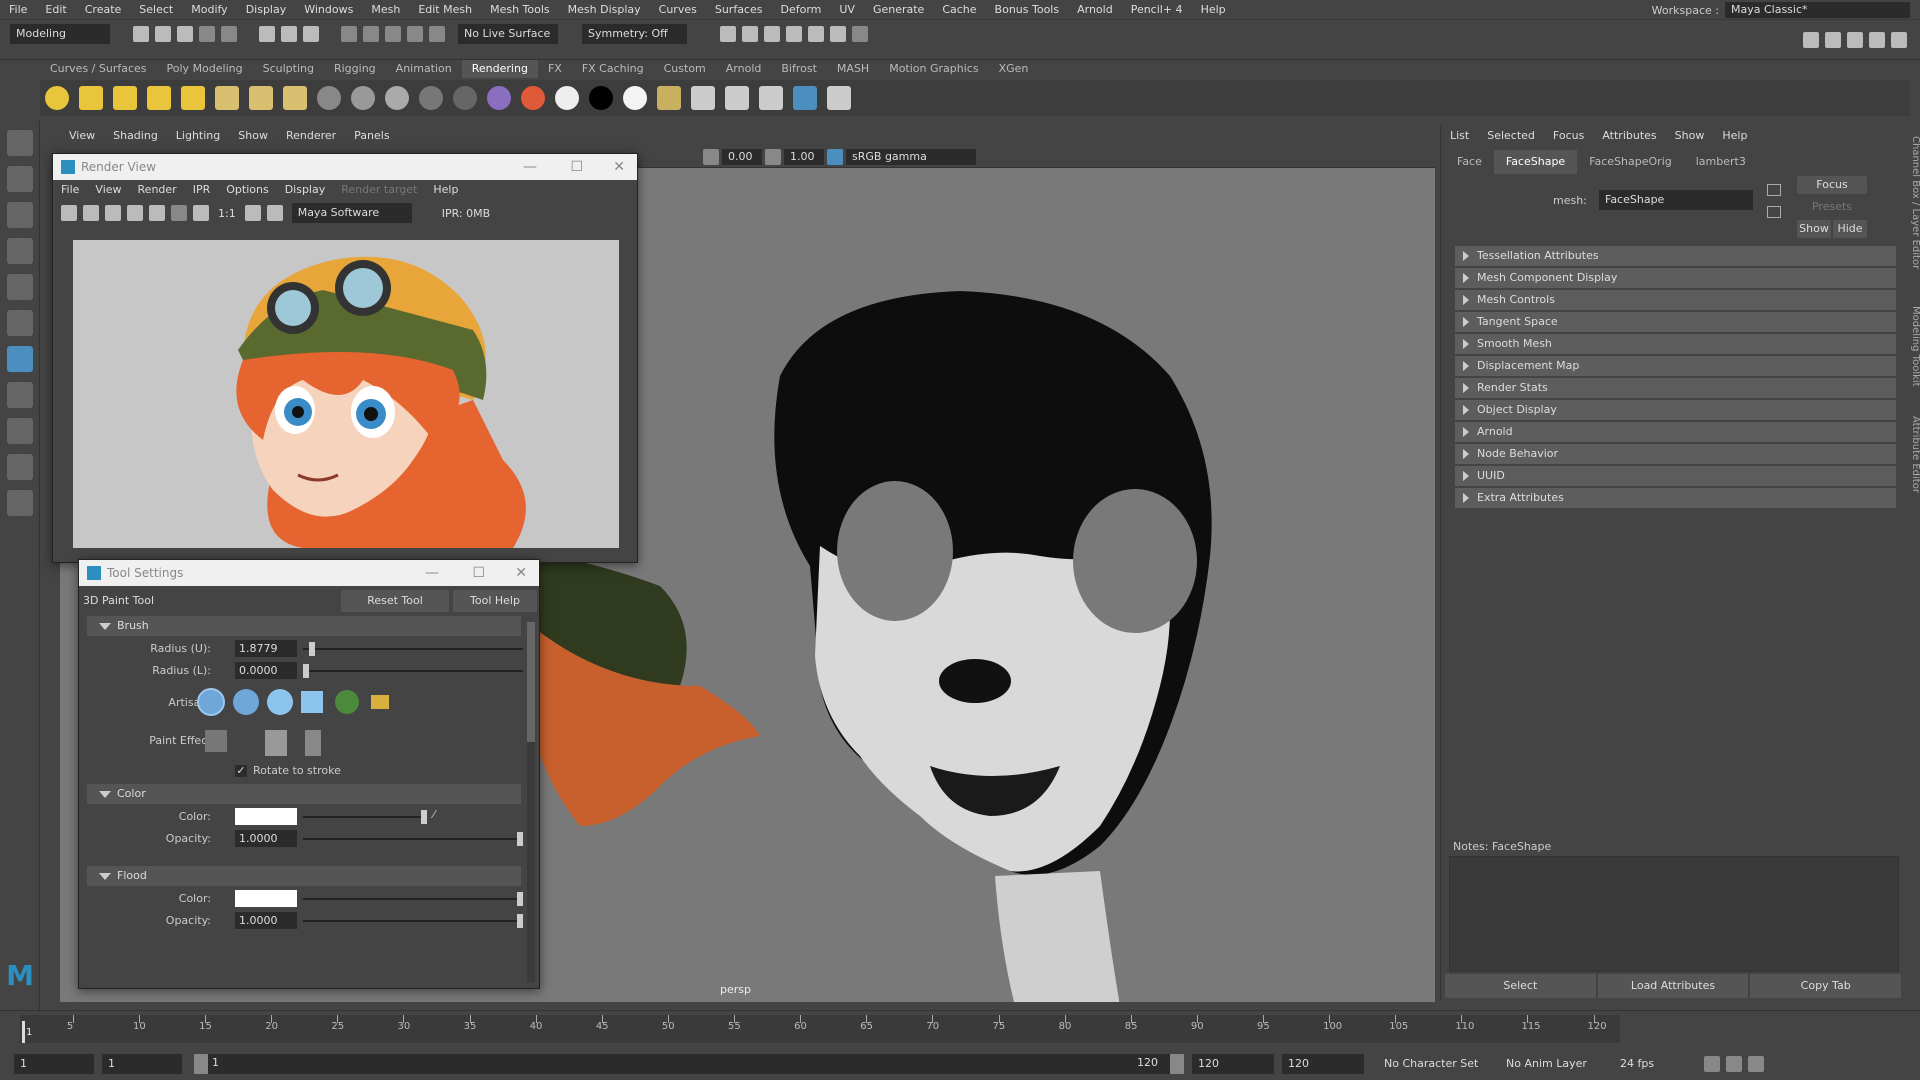  What do you see at coordinates (1459, 136) in the screenshot?
I see `attr-menu-list: List` at bounding box center [1459, 136].